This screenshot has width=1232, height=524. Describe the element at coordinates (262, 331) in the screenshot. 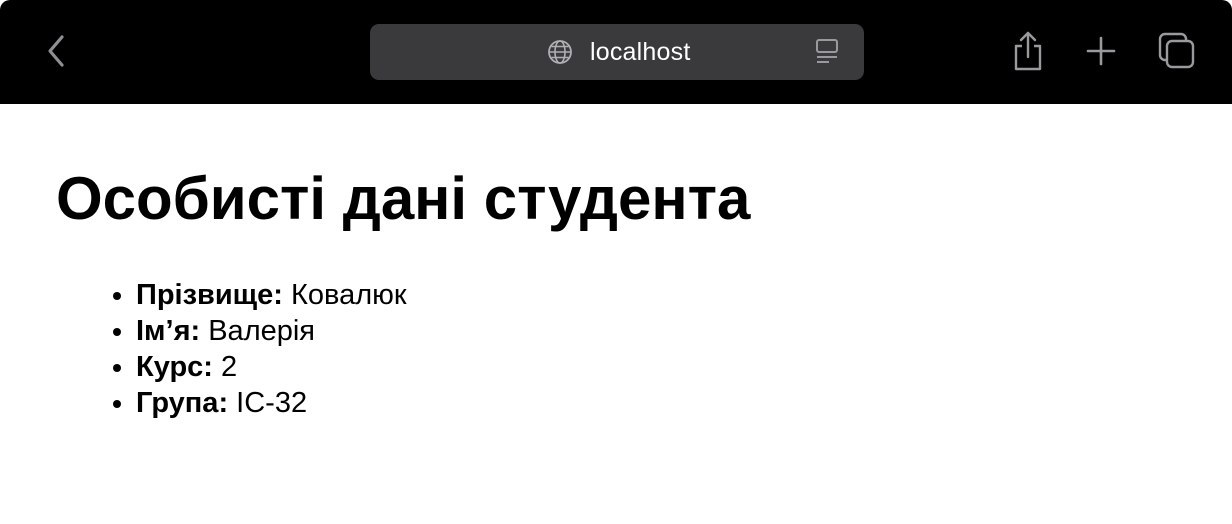

I see `first-name-value: Валерія` at that location.